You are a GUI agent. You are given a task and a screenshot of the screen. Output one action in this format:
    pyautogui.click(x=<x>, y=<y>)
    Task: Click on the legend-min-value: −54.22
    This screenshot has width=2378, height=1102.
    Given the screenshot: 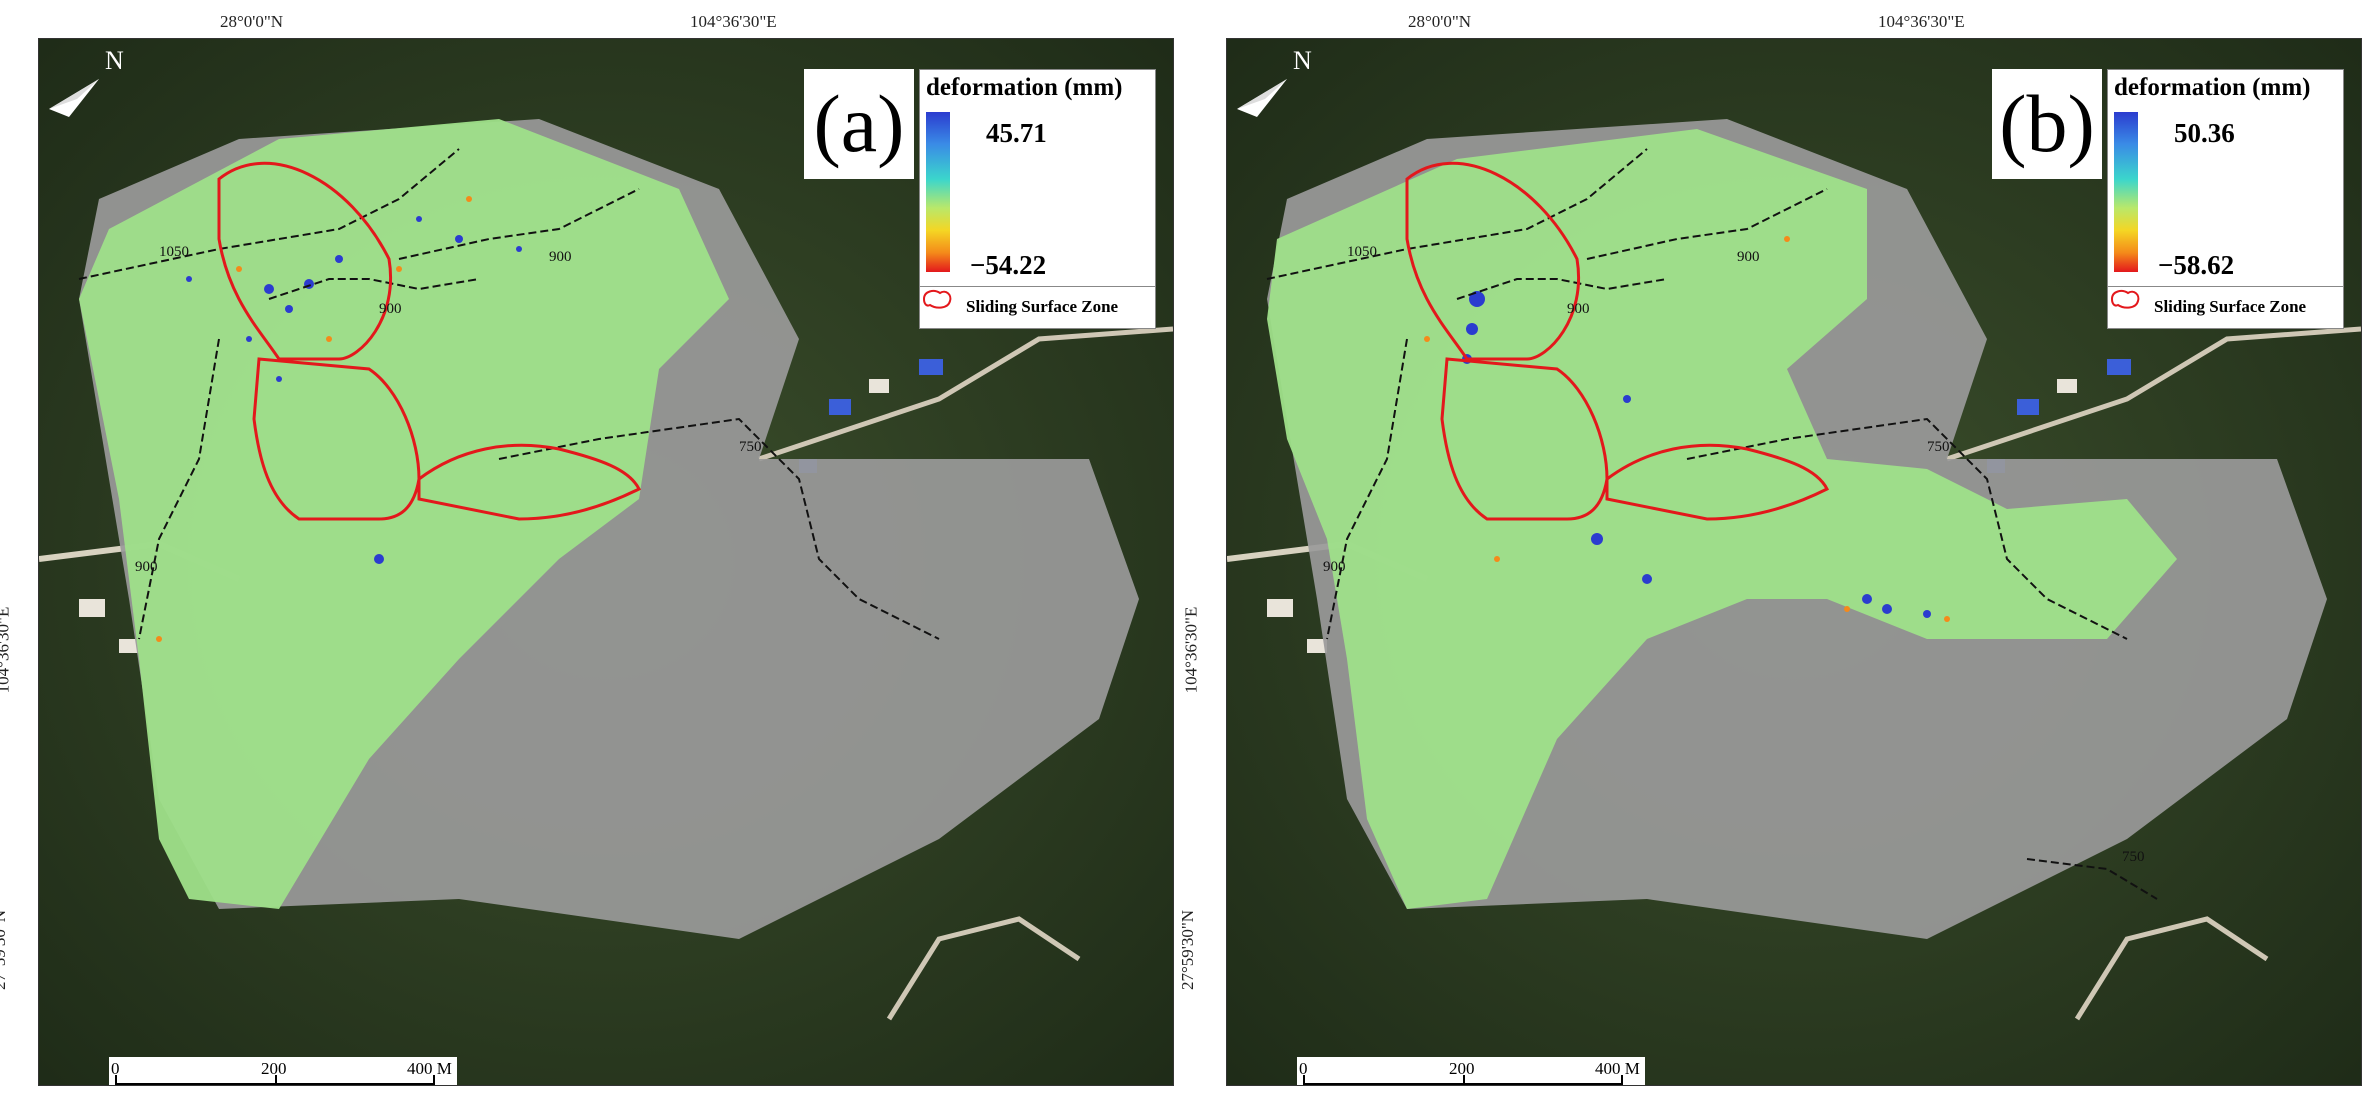 What is the action you would take?
    pyautogui.click(x=1008, y=265)
    